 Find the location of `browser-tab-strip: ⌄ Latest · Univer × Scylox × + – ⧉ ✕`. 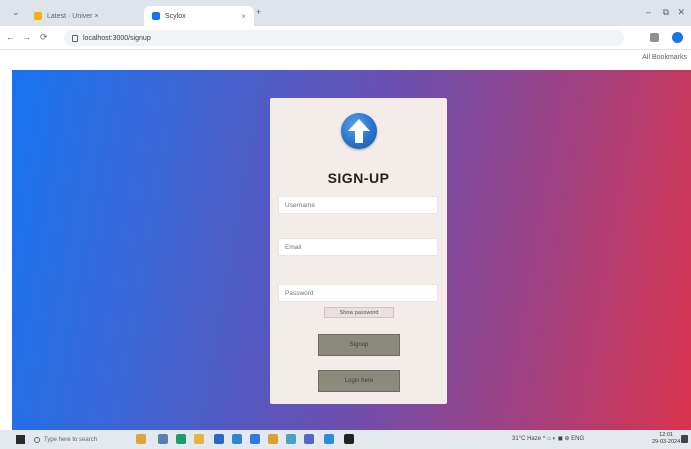

browser-tab-strip: ⌄ Latest · Univer × Scylox × + – ⧉ ✕ is located at coordinates (345, 13).